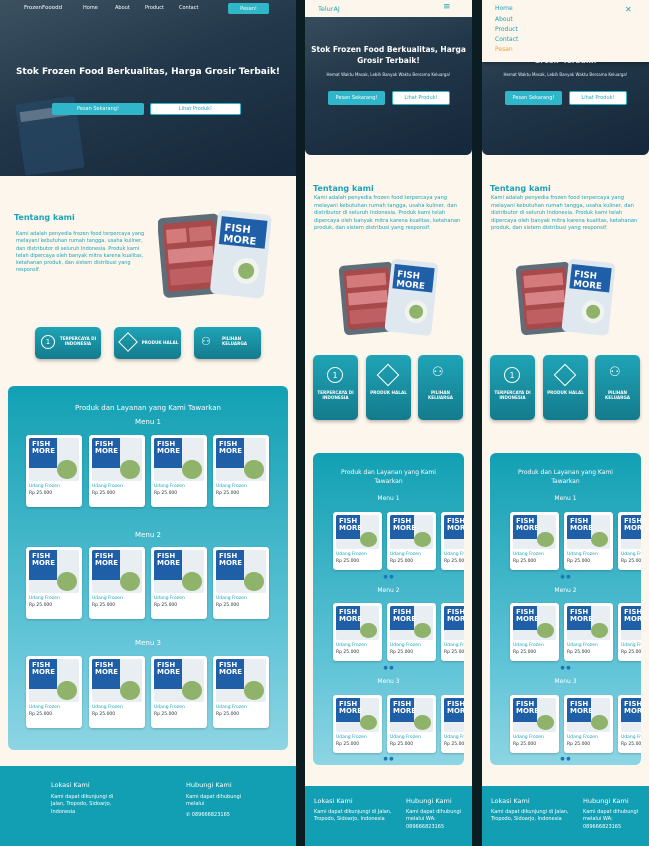  What do you see at coordinates (429, 801) in the screenshot?
I see `mobile-footer-contact-title: Hubungi Kami` at bounding box center [429, 801].